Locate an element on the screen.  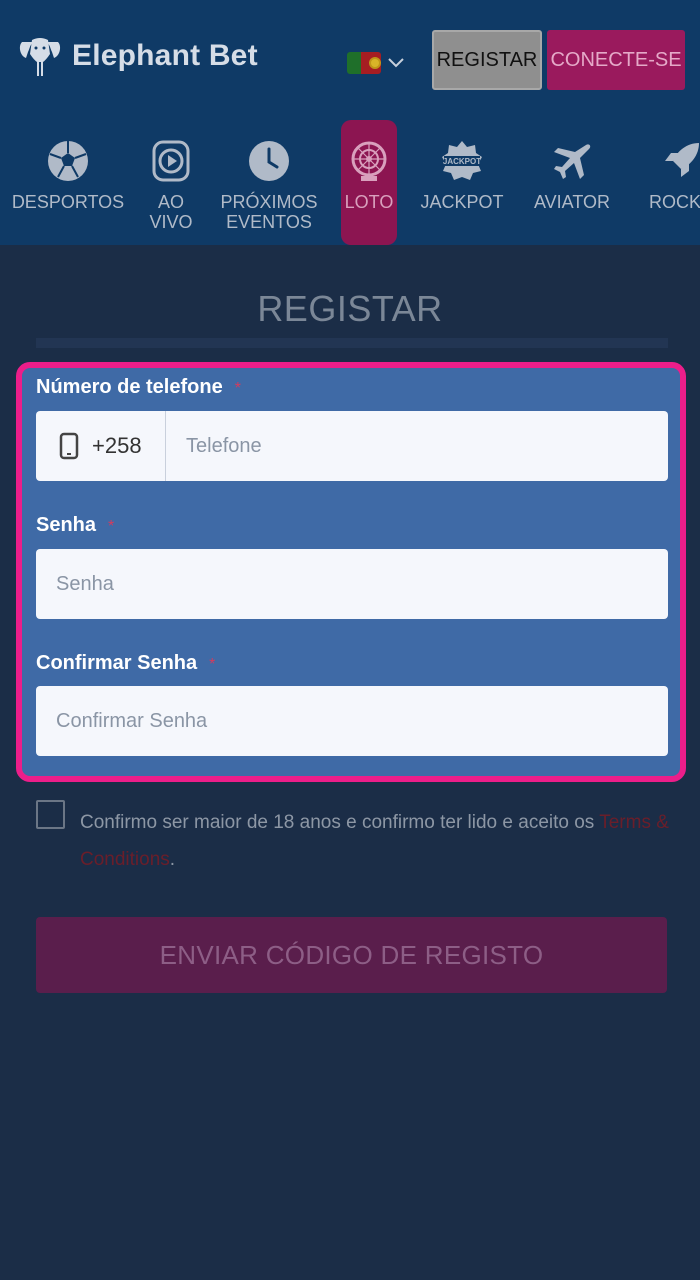
nav-label: AVIATOR is located at coordinates (572, 202).